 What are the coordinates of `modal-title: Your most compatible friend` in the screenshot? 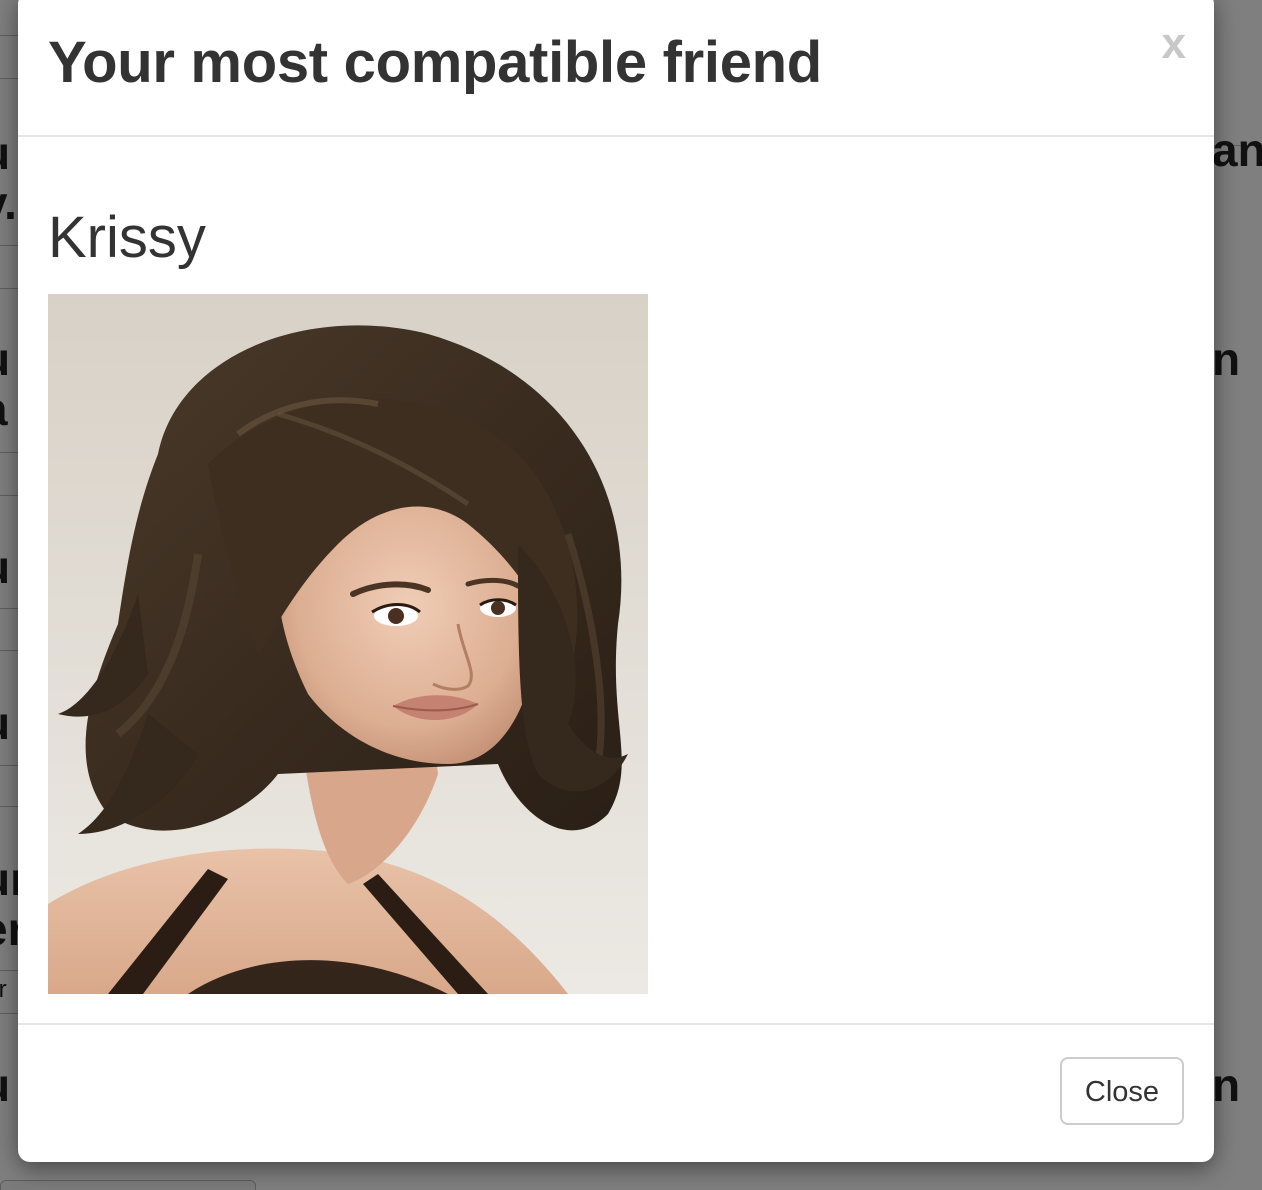 It's located at (435, 62).